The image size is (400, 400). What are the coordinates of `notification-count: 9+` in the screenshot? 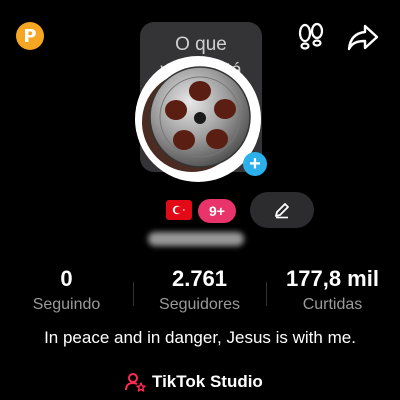 It's located at (217, 211).